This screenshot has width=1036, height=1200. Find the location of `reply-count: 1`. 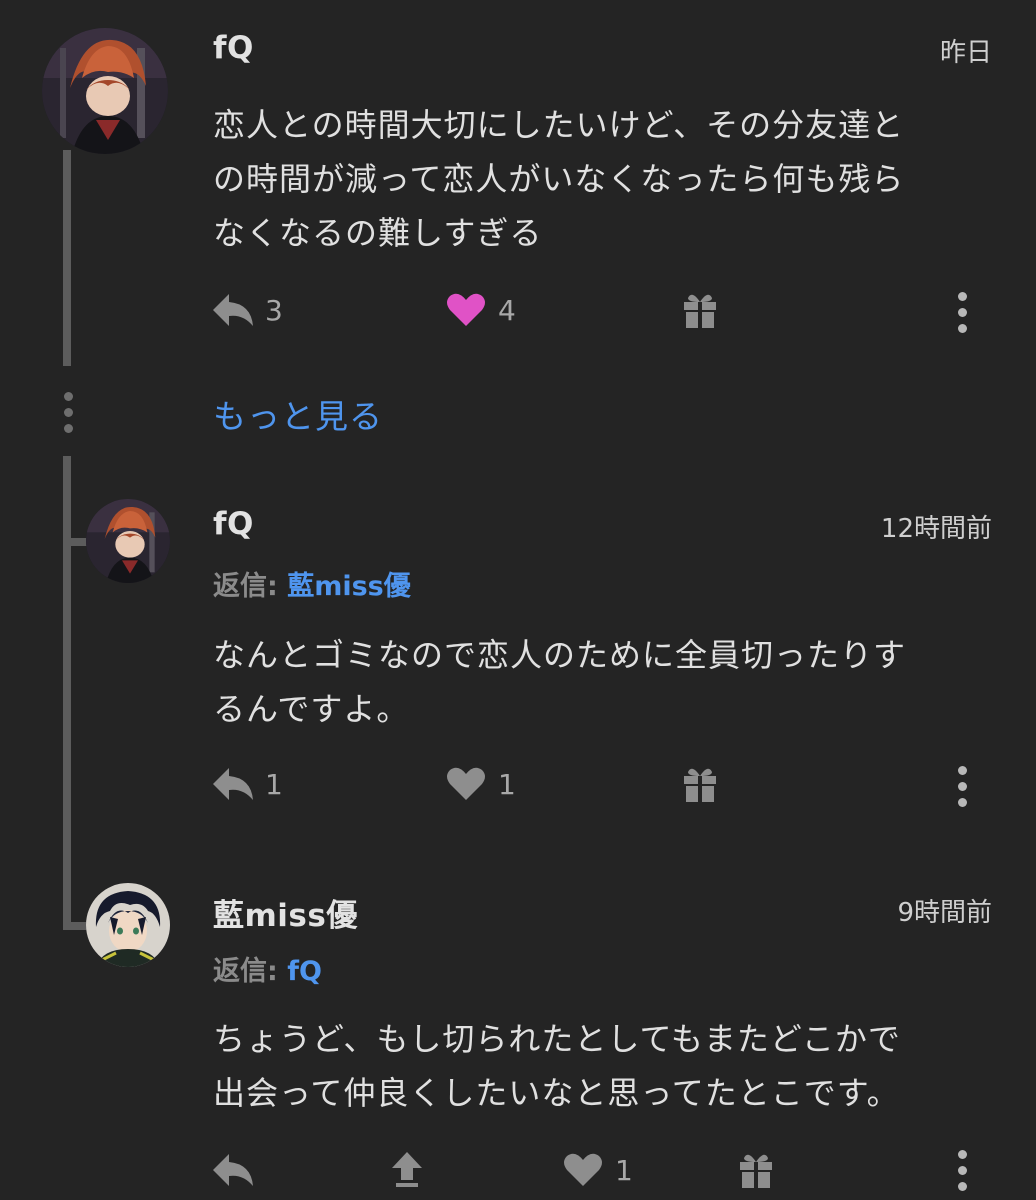

reply-count: 1 is located at coordinates (274, 784).